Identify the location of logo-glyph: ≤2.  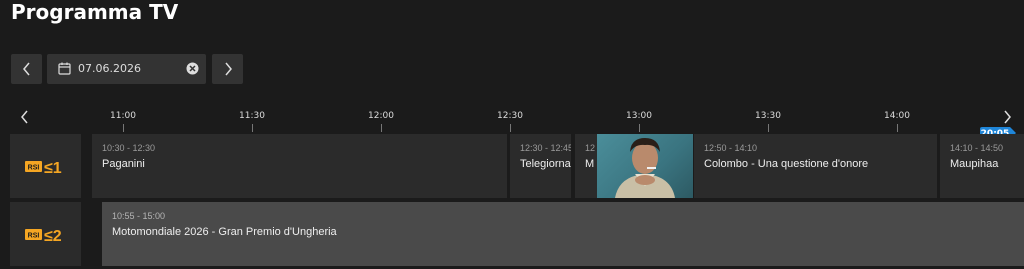
(53, 235).